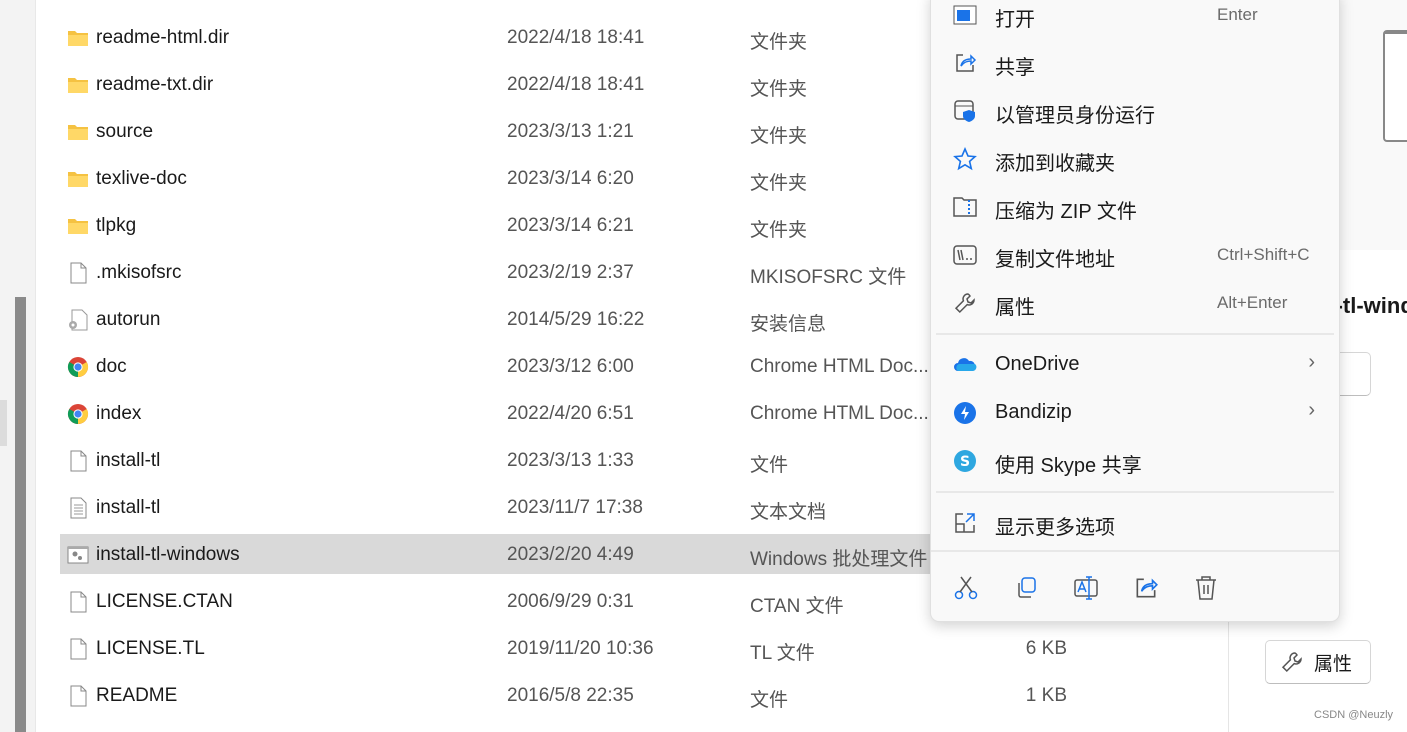  What do you see at coordinates (570, 131) in the screenshot?
I see `file-date: 2023/3/13 1:21` at bounding box center [570, 131].